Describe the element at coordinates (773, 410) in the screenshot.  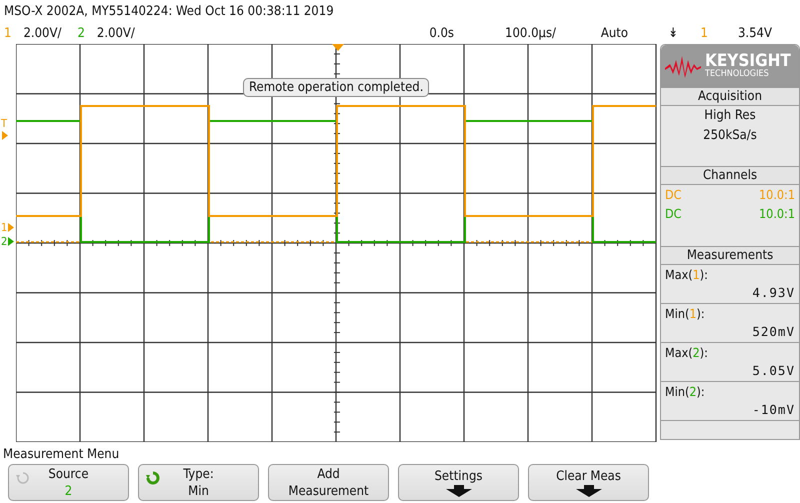
I see `measurement-value: -10mV` at that location.